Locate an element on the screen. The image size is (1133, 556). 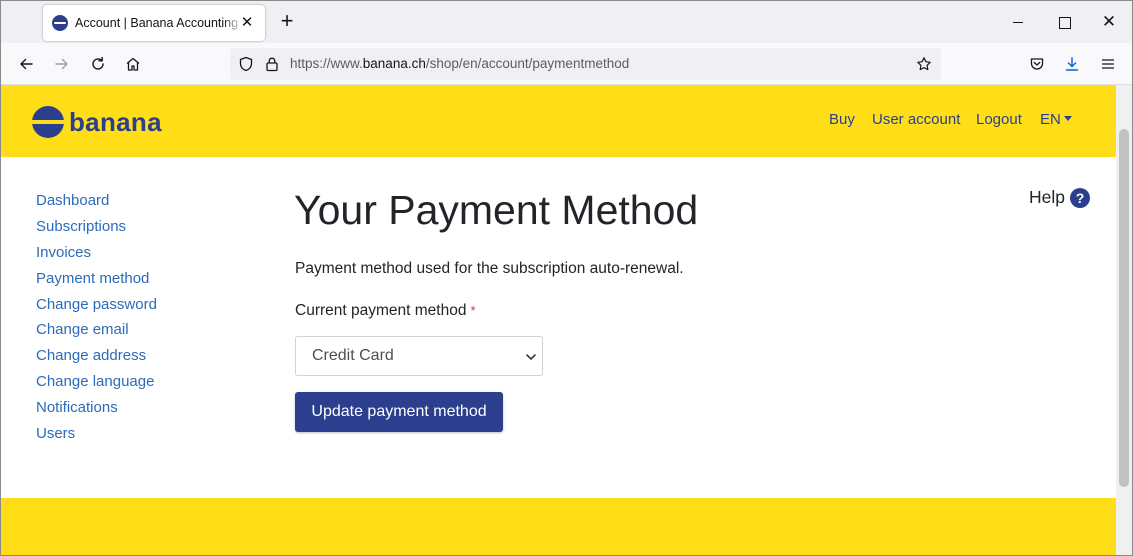
language-label: EN is located at coordinates (1050, 119).